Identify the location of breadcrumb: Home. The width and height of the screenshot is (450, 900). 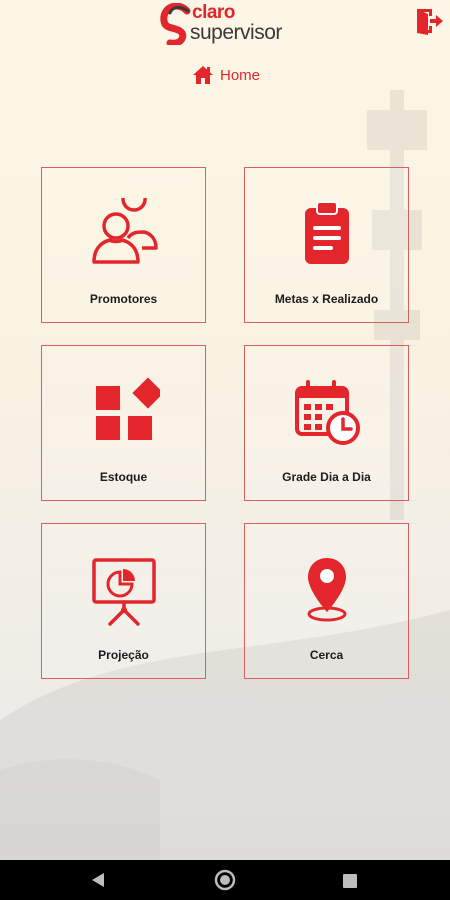
(226, 75).